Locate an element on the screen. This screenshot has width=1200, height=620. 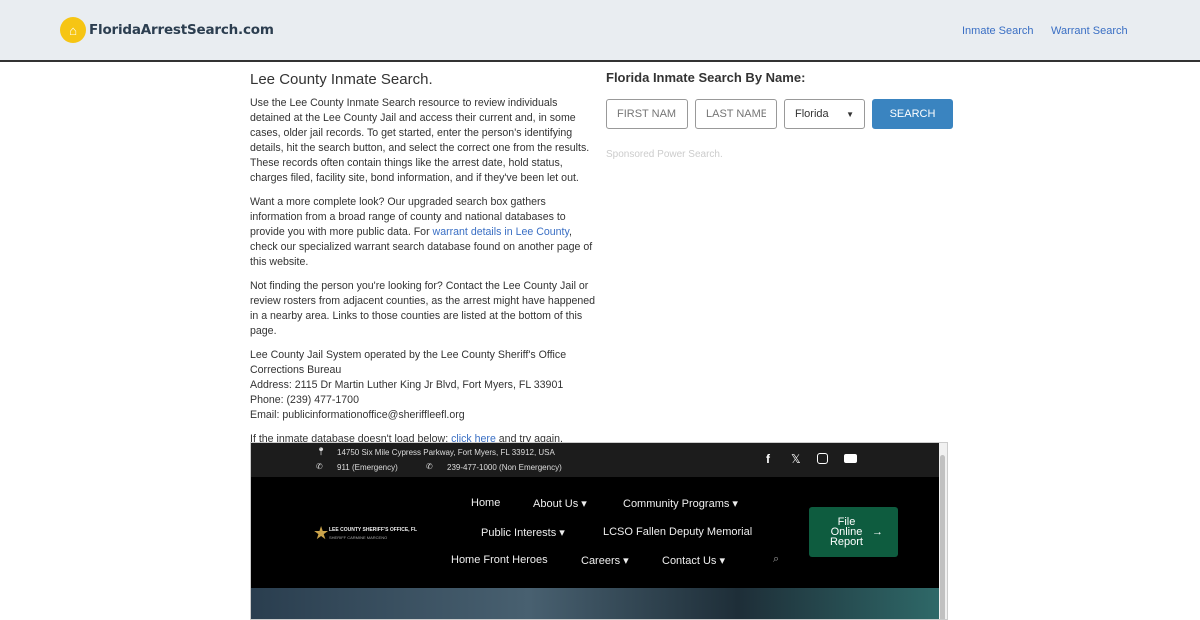
embed-menu-community: Community Programs ▾ is located at coordinates (680, 503).